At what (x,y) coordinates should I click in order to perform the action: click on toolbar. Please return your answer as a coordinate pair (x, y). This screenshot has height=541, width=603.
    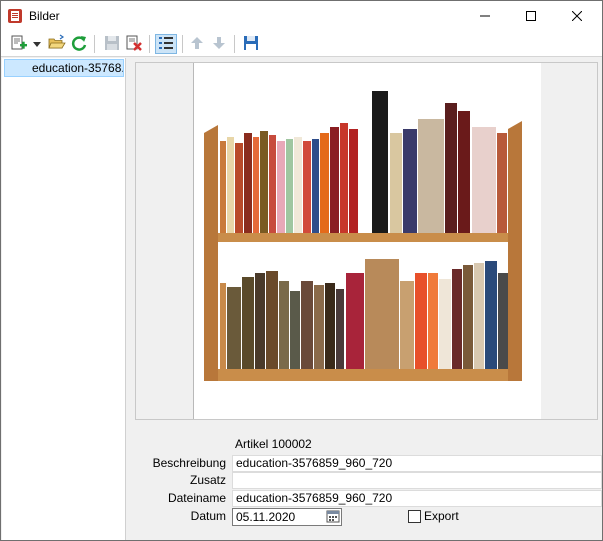
    Looking at the image, I should click on (301, 44).